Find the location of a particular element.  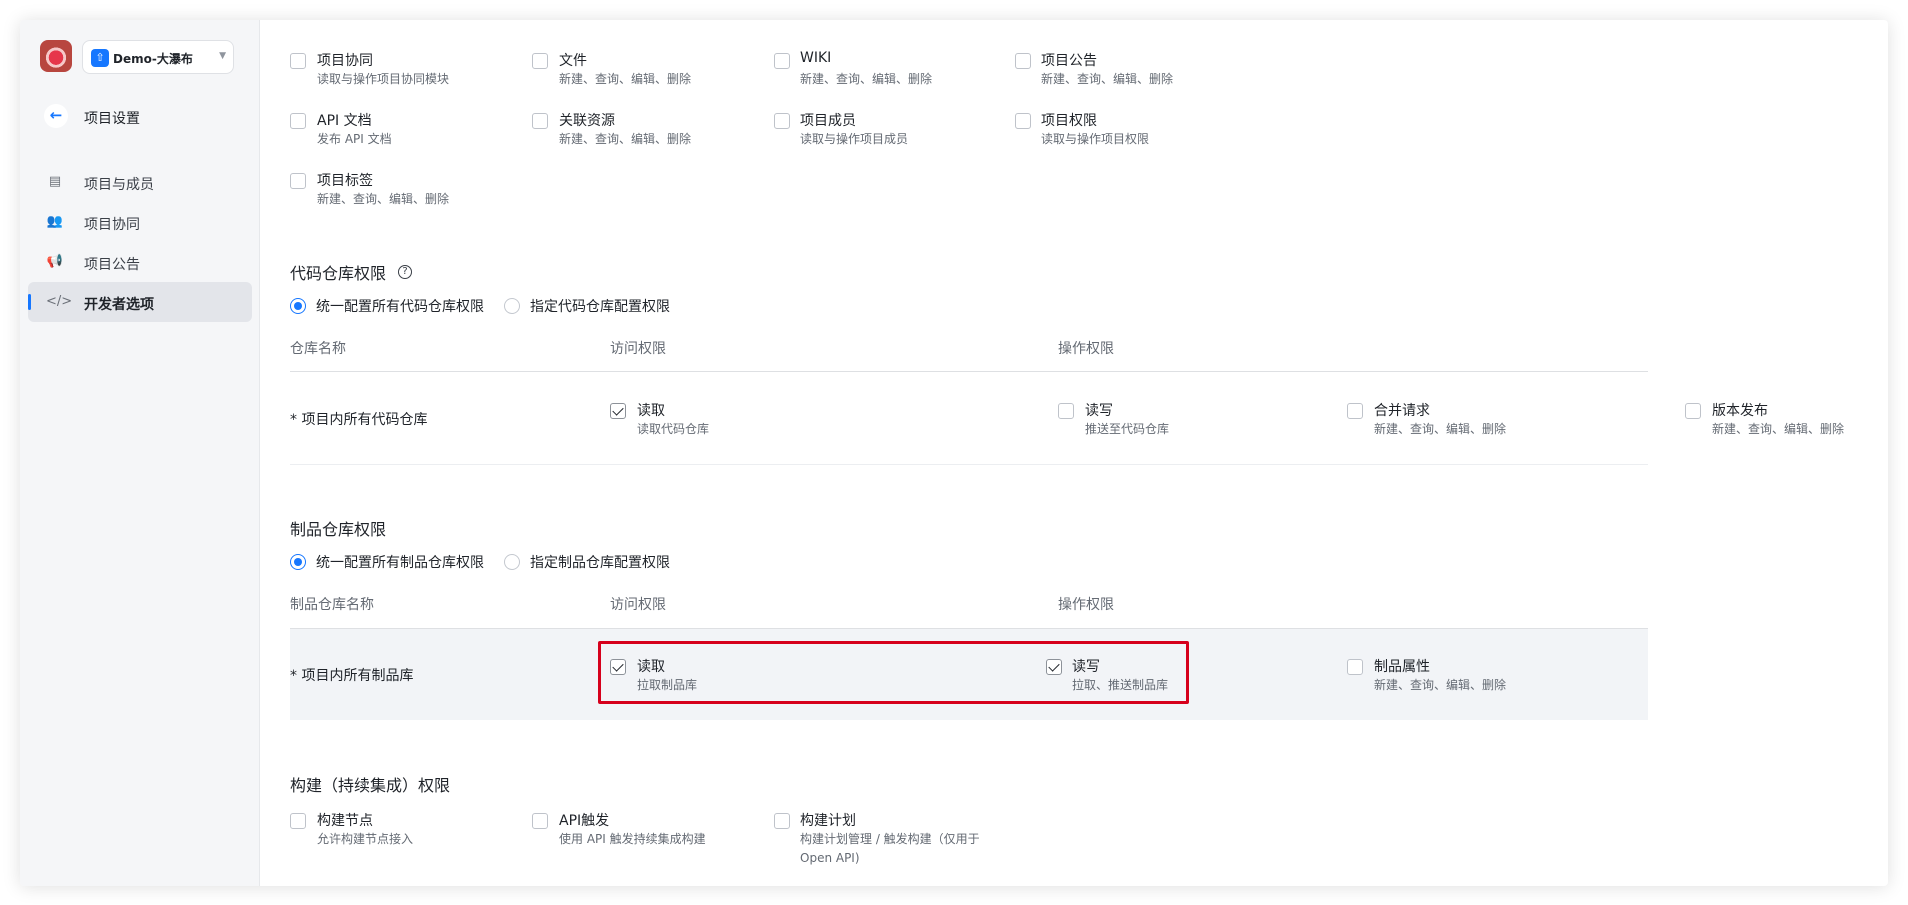

perm-title: 项目协同 is located at coordinates (345, 61).